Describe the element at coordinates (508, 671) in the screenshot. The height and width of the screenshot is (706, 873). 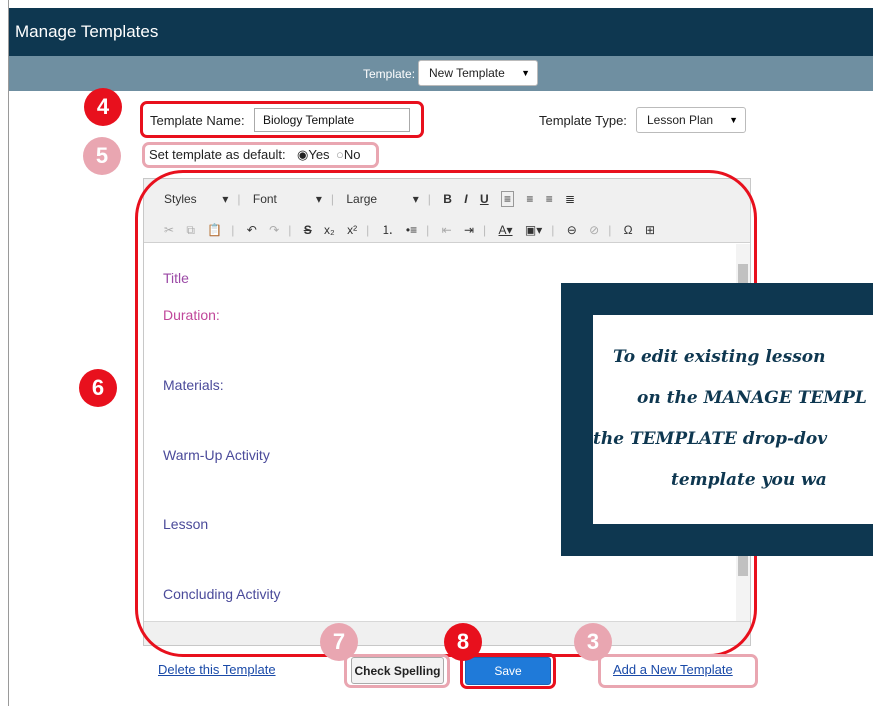
I see `save-button: Save` at that location.